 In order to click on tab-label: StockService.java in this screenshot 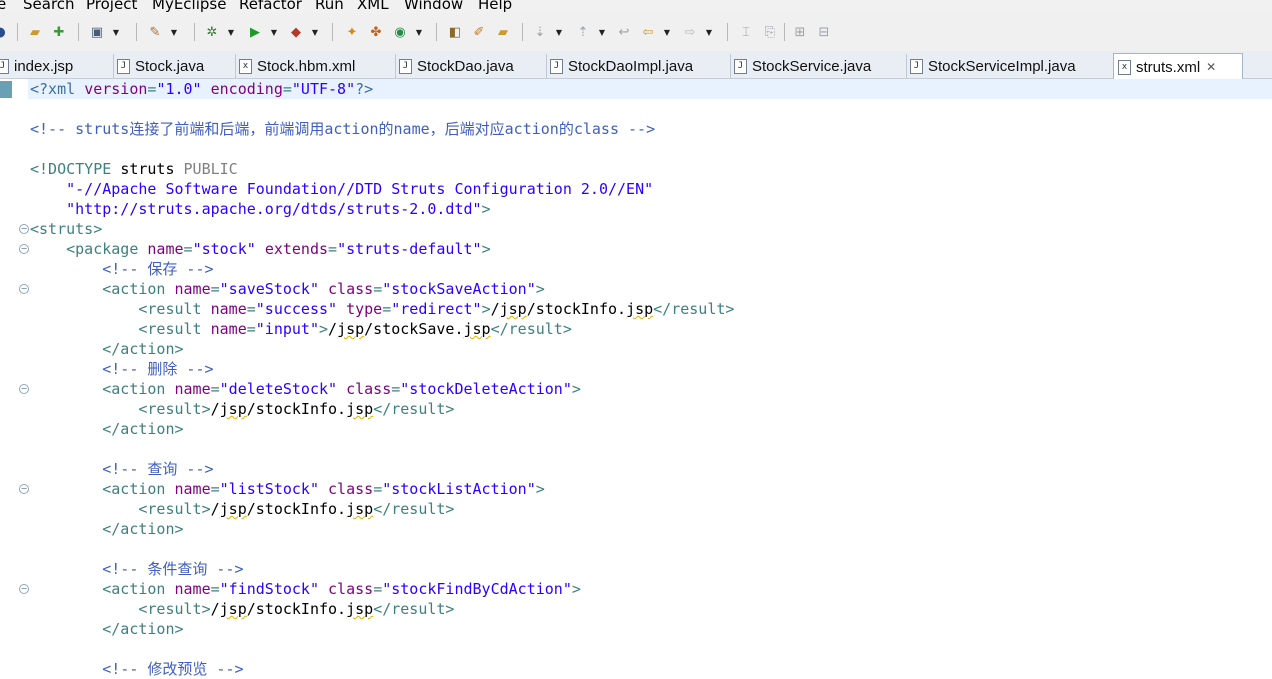, I will do `click(812, 66)`.